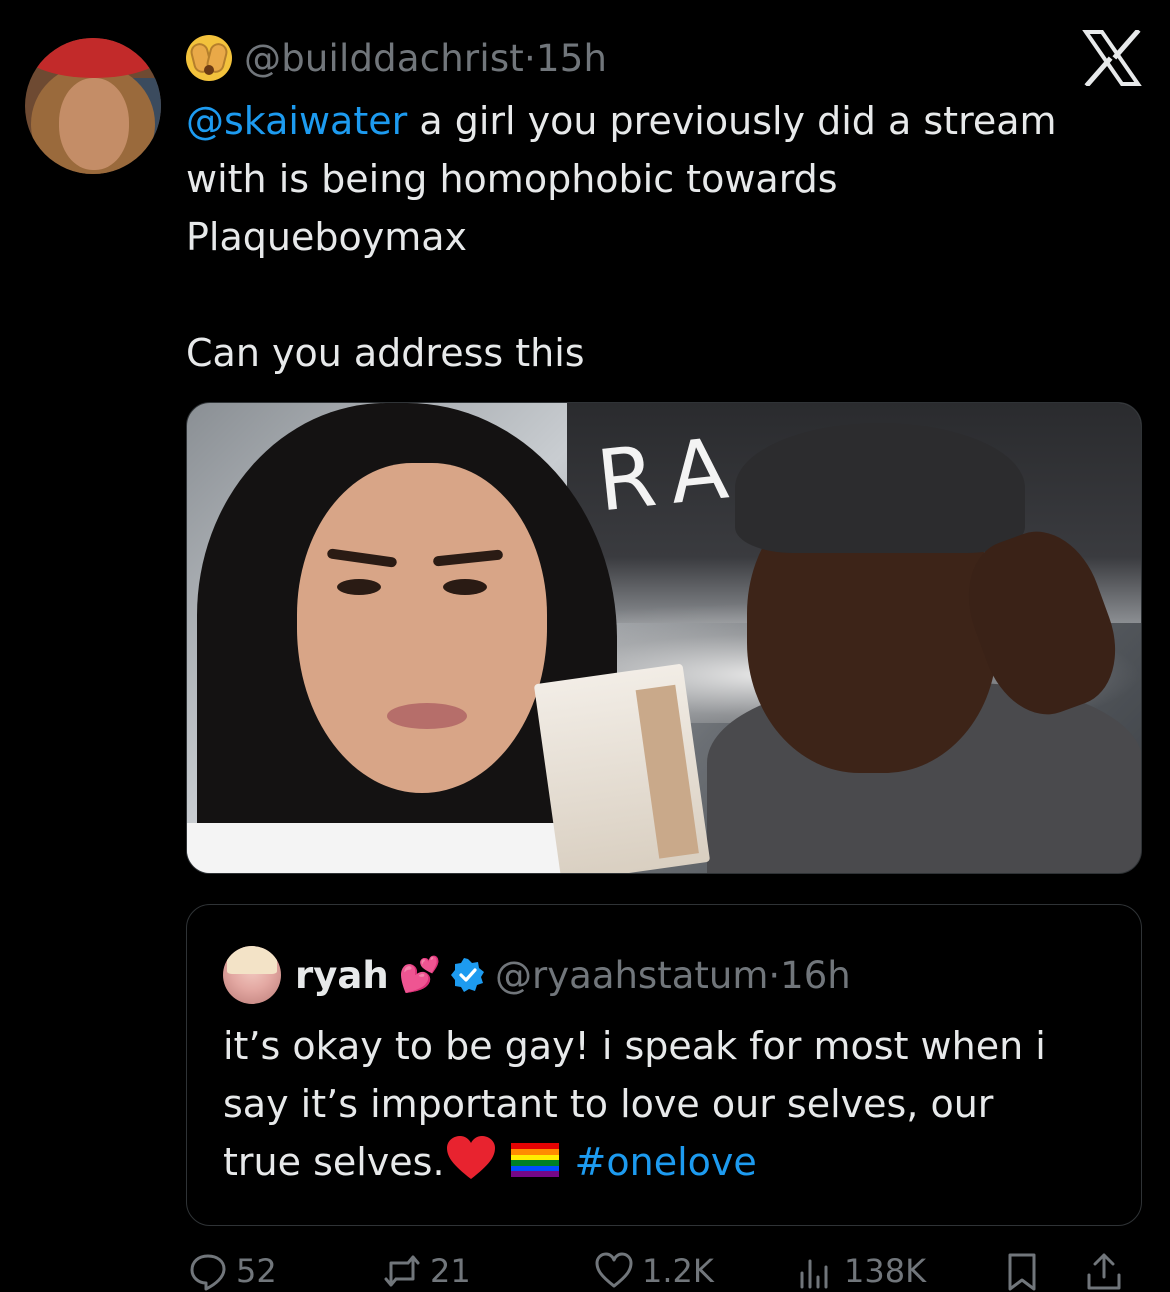 Image resolution: width=1170 pixels, height=1292 pixels. Describe the element at coordinates (334, 1162) in the screenshot. I see `quoted-line-3-text: true selves.` at that location.